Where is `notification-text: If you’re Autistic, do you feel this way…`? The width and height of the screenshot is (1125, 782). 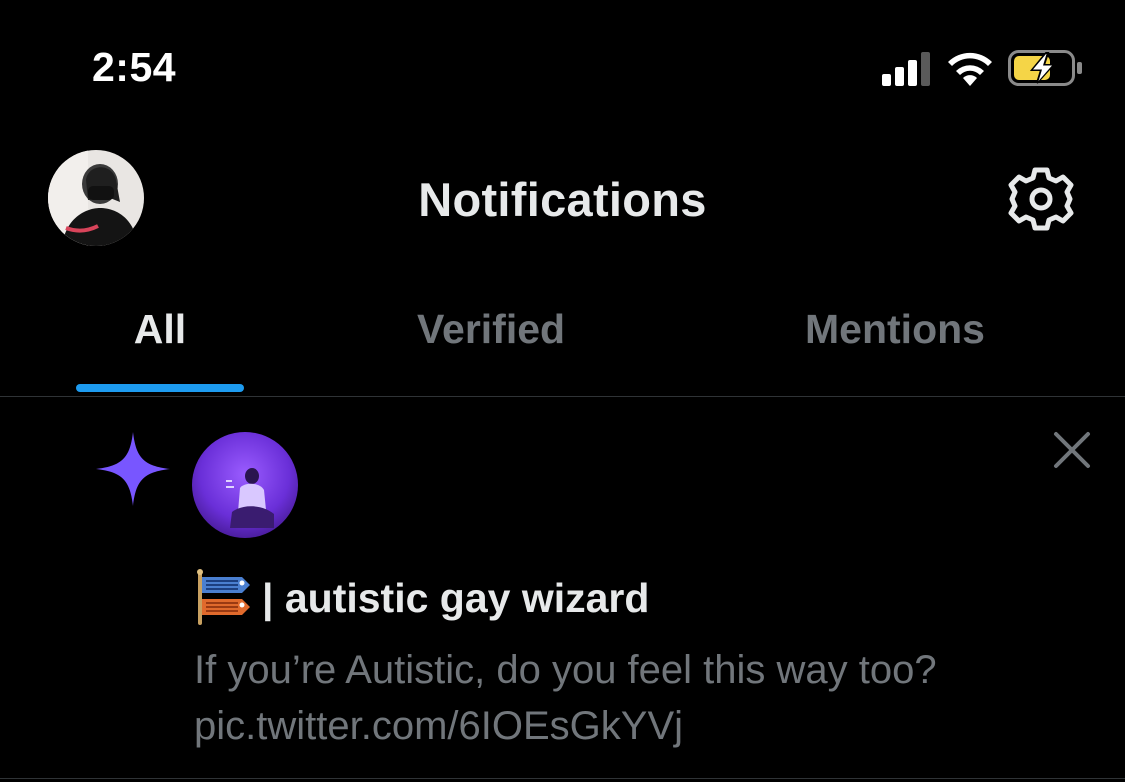 notification-text: If you’re Autistic, do you feel this way… is located at coordinates (634, 698).